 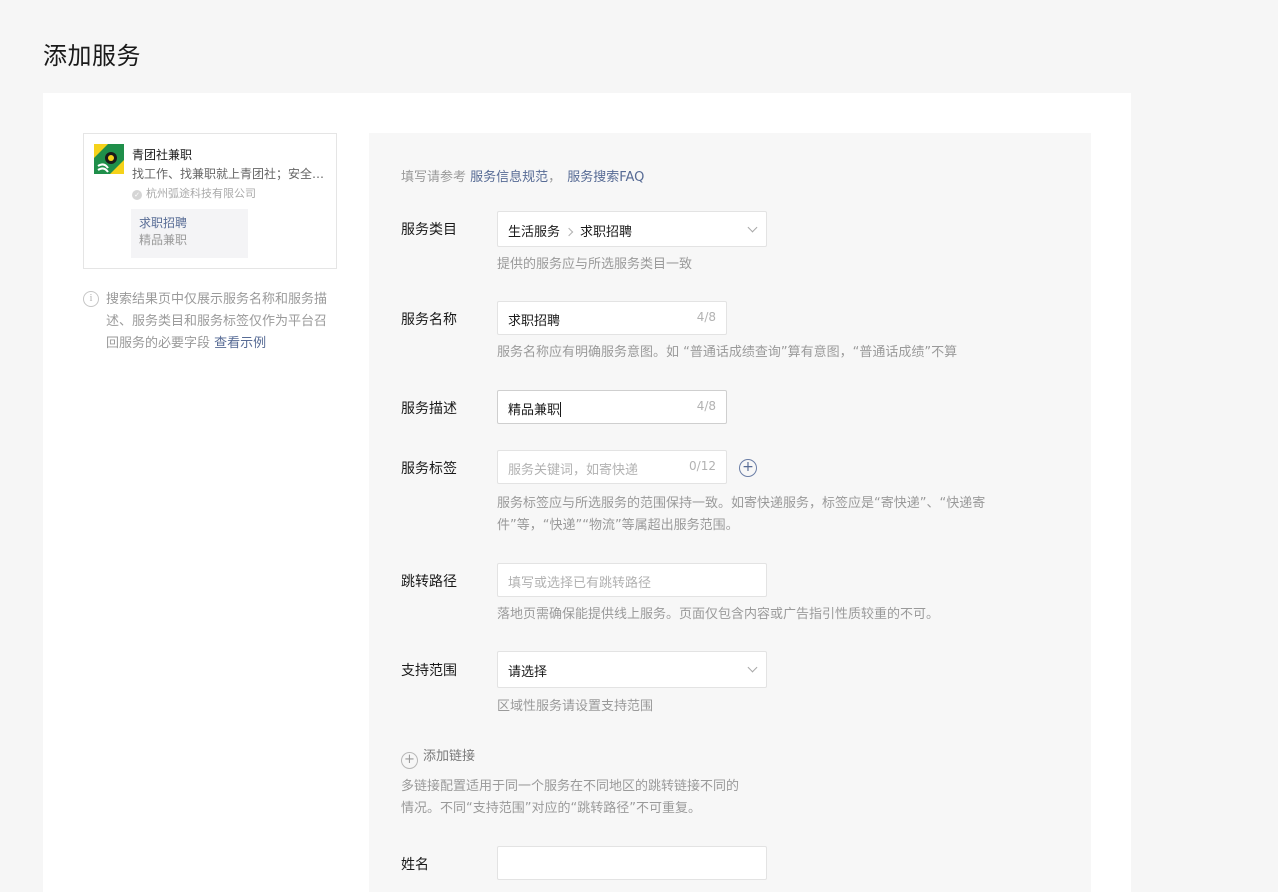 What do you see at coordinates (551, 808) in the screenshot?
I see `add-link-hint-line2: 情况。不同“支持范围”对应的“跳转路径”不可重复。` at bounding box center [551, 808].